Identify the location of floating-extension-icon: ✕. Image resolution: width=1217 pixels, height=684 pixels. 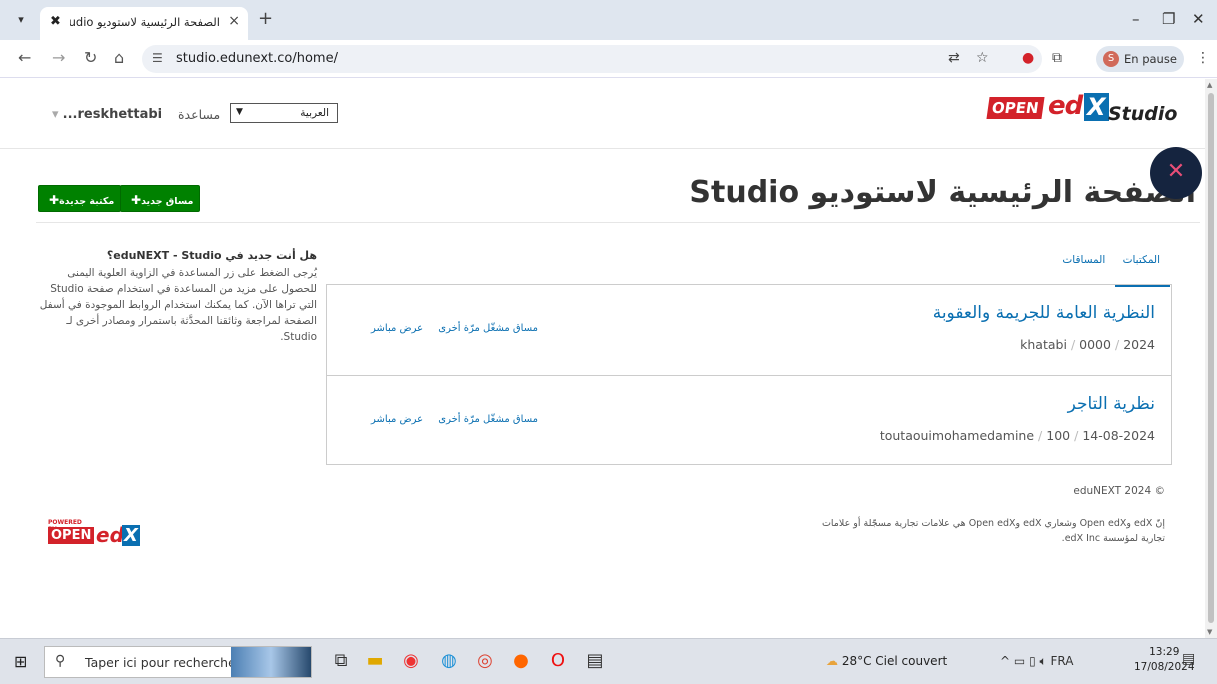
(1176, 173).